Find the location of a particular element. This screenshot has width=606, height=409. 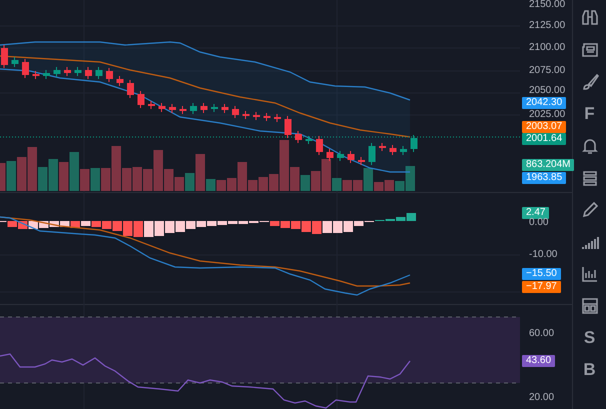

price-tag: 2001.64 is located at coordinates (544, 139).